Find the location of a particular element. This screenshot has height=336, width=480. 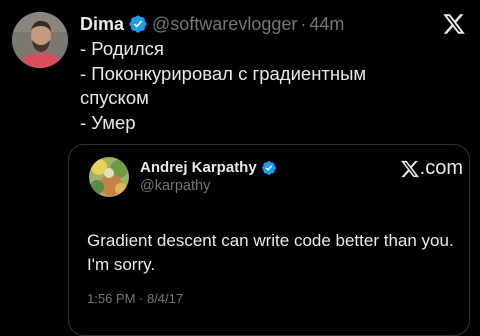

quoted-author-handle: @karpathy is located at coordinates (175, 186).